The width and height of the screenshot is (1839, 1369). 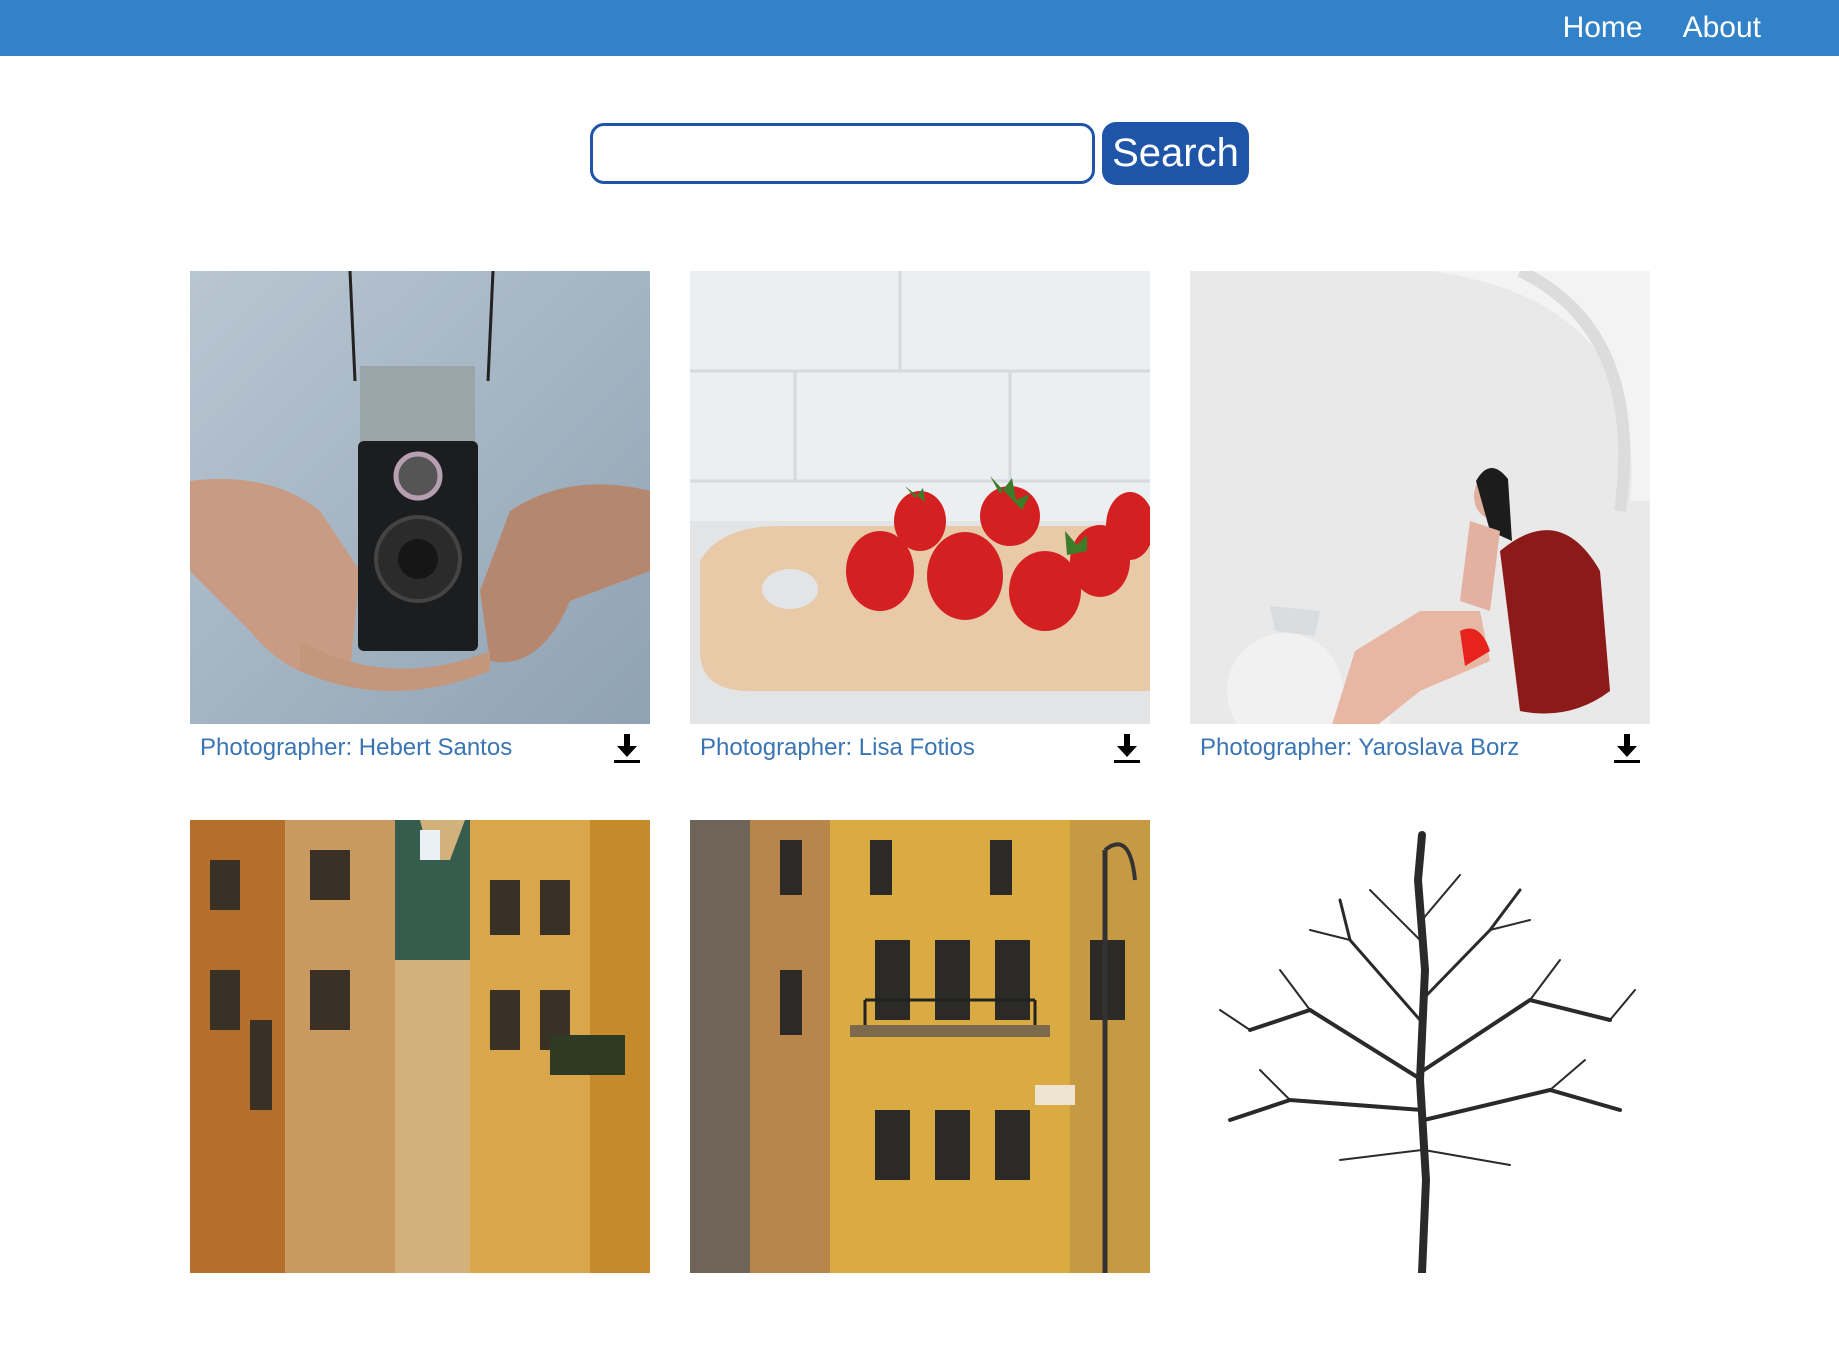 What do you see at coordinates (420, 497) in the screenshot?
I see `photo-camera` at bounding box center [420, 497].